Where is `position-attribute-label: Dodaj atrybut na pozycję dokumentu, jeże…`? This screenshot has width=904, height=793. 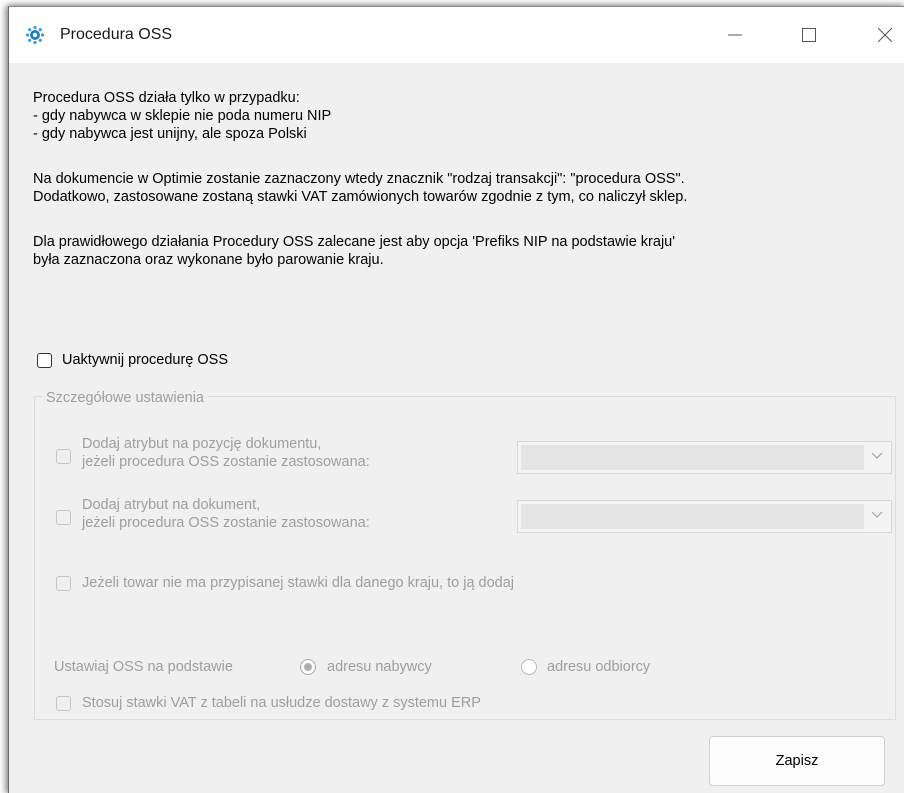
position-attribute-label: Dodaj atrybut na pozycję dokumentu, jeże… is located at coordinates (226, 453).